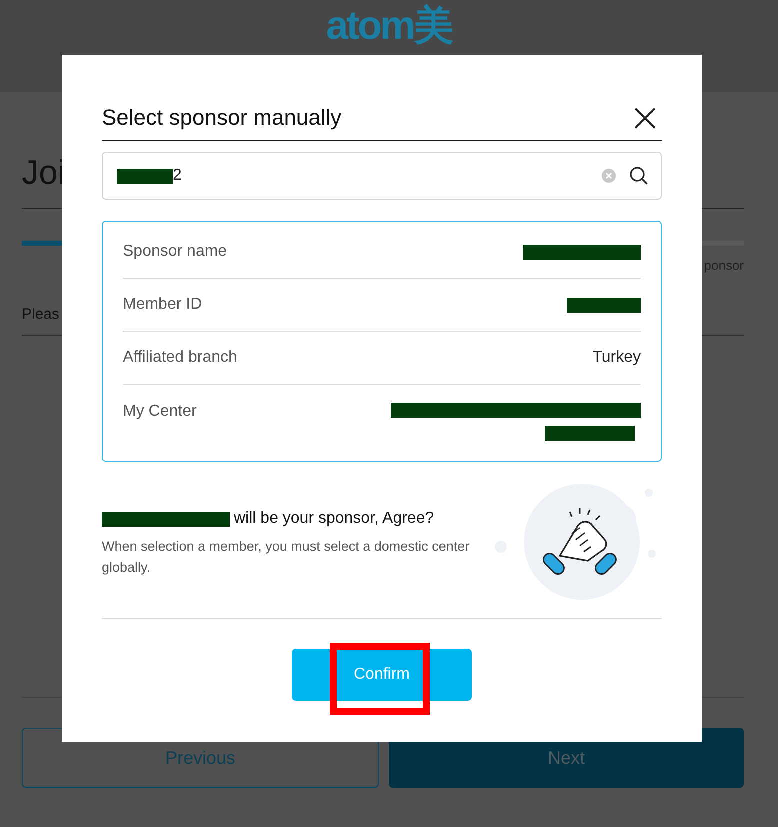 The image size is (778, 827). Describe the element at coordinates (145, 176) in the screenshot. I see `redaction-bar` at that location.